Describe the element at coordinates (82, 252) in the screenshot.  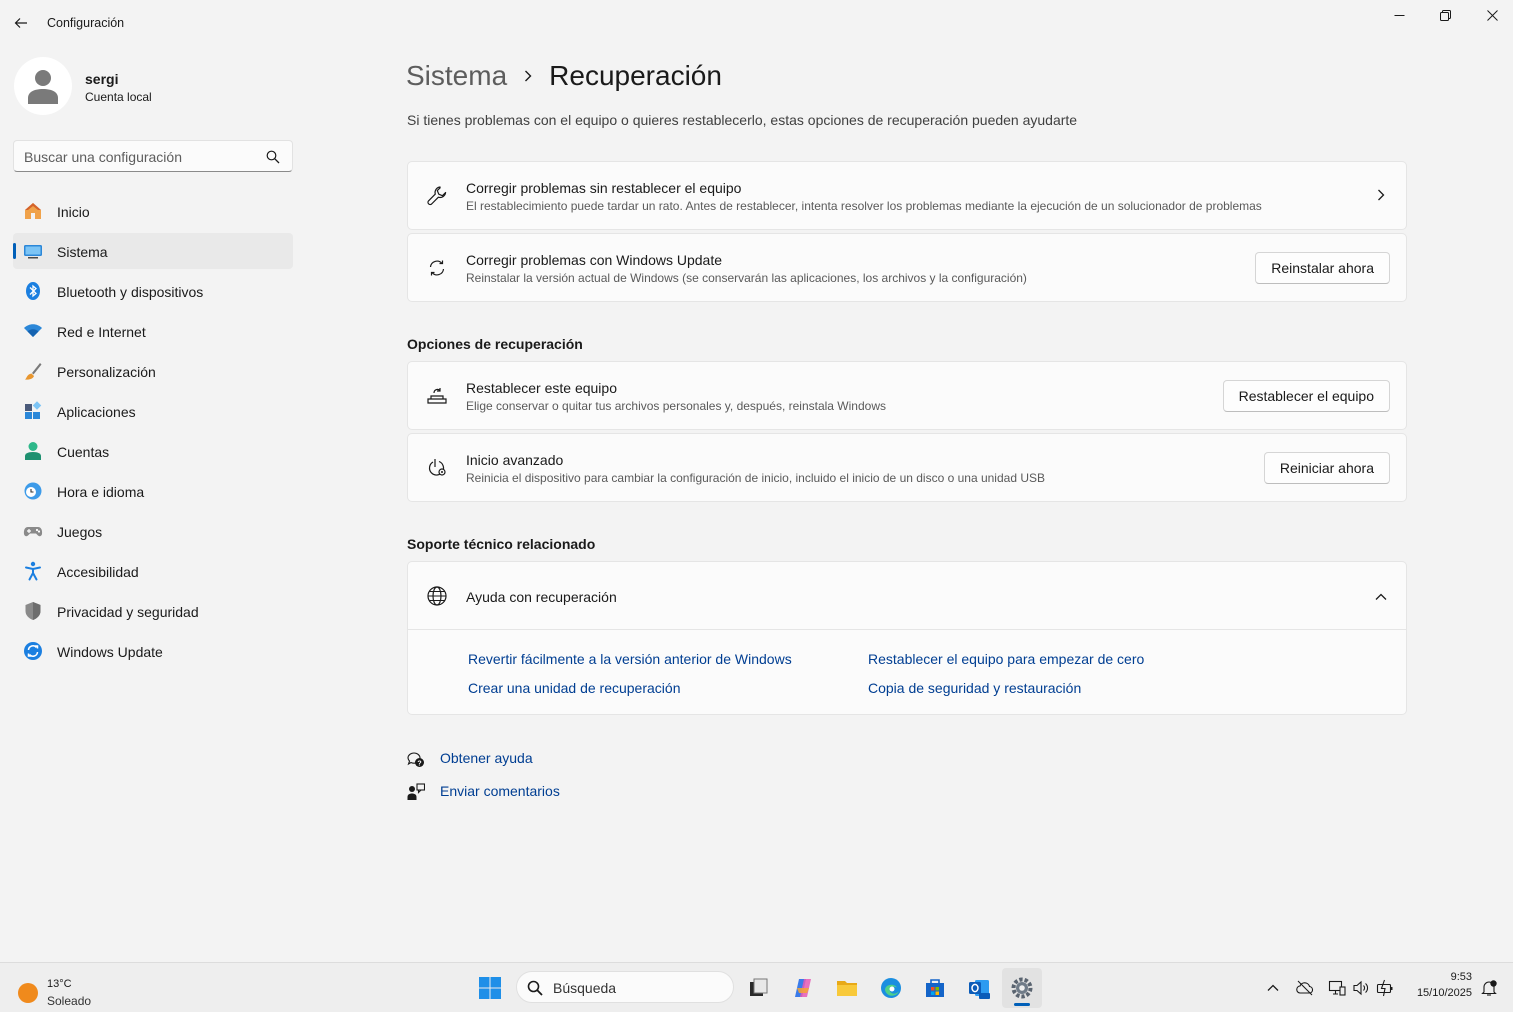
I see `sidebar-item-label: Sistema` at that location.